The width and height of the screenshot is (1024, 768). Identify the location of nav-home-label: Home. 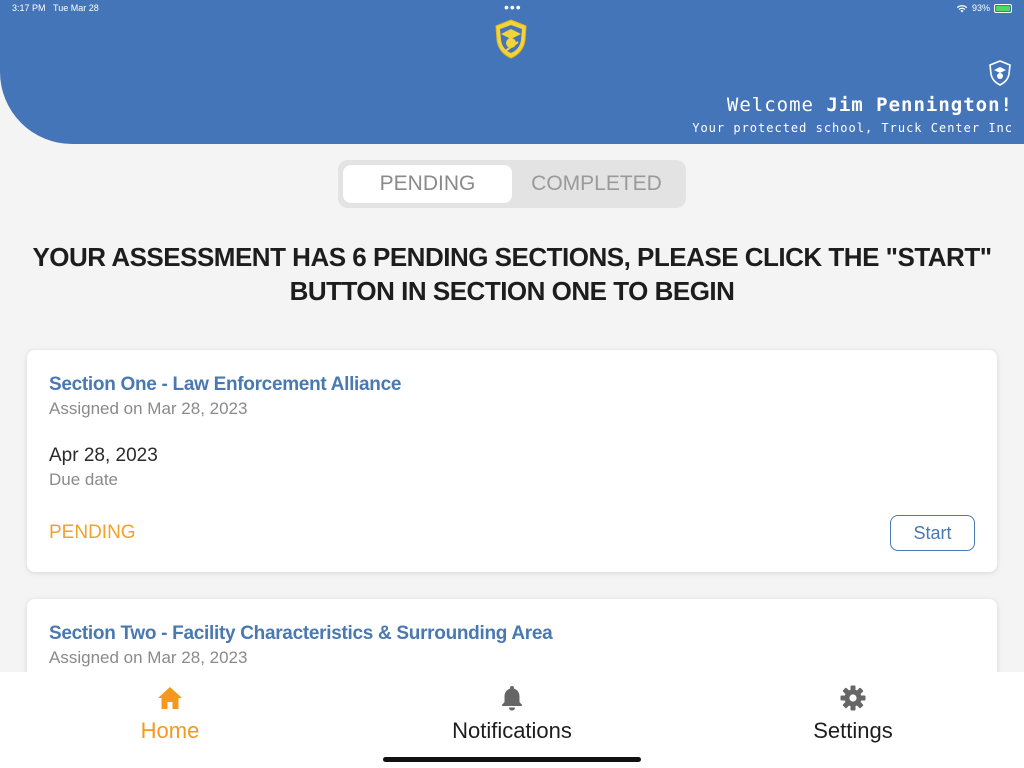
(170, 730).